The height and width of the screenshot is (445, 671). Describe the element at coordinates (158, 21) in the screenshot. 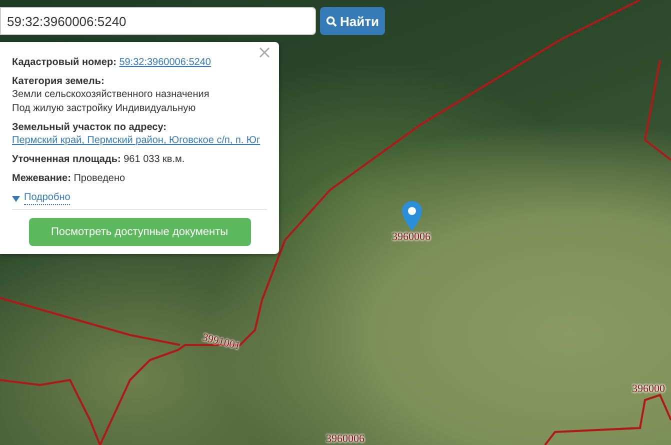

I see `search-field: 59:32:3960006:5240` at that location.